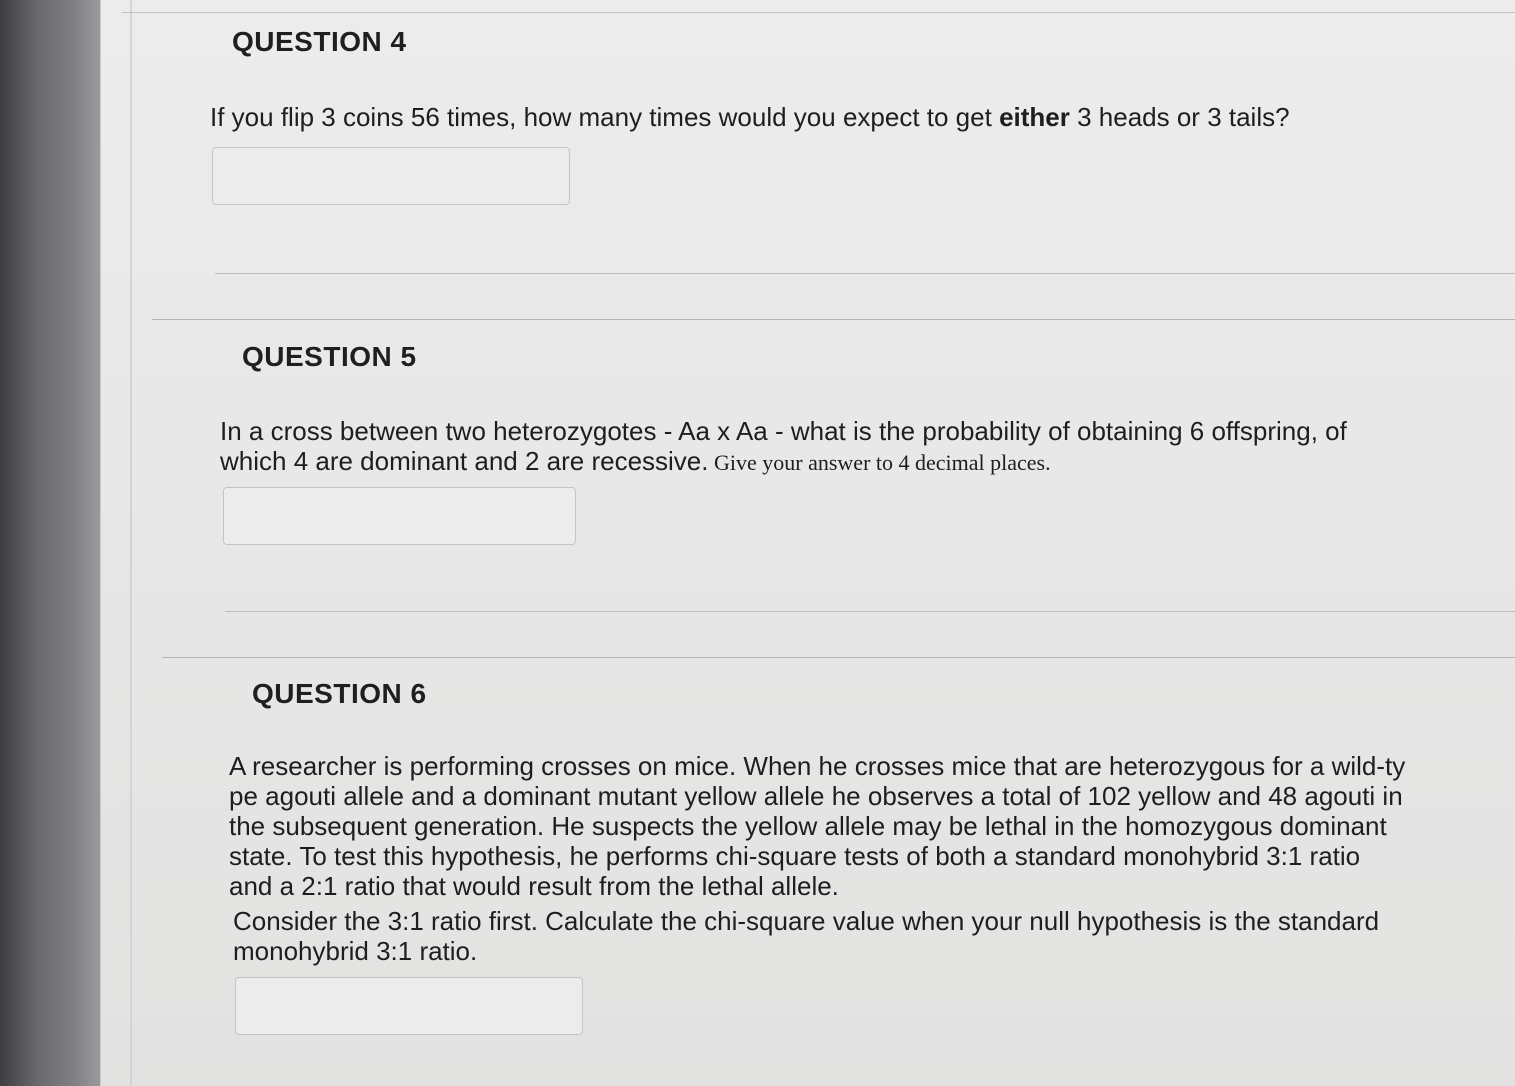 The height and width of the screenshot is (1086, 1515). Describe the element at coordinates (833, 319) in the screenshot. I see `question-4-section-divider` at that location.